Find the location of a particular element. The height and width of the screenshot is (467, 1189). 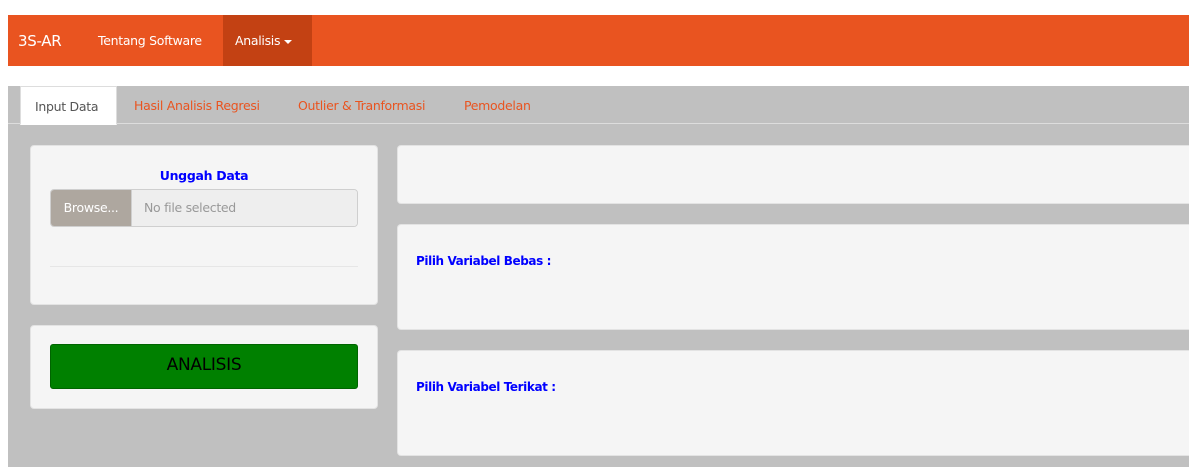

variabel-terikat-label: Pilih Variabel Terikat : is located at coordinates (486, 387).